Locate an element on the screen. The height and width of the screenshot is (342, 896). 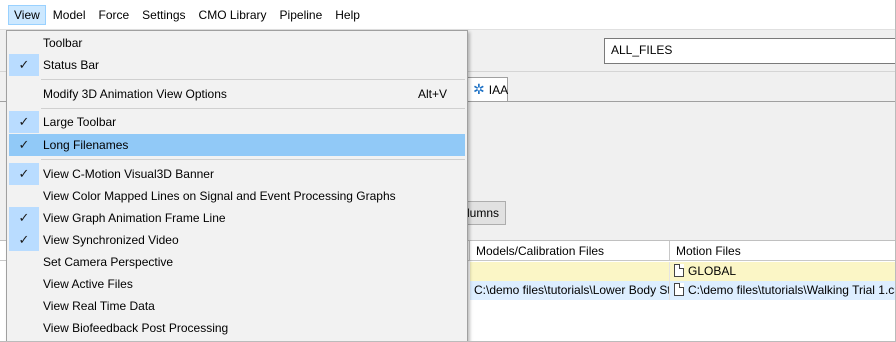
menu-item-label: View C-Motion Visual3D Banner is located at coordinates (128, 174).